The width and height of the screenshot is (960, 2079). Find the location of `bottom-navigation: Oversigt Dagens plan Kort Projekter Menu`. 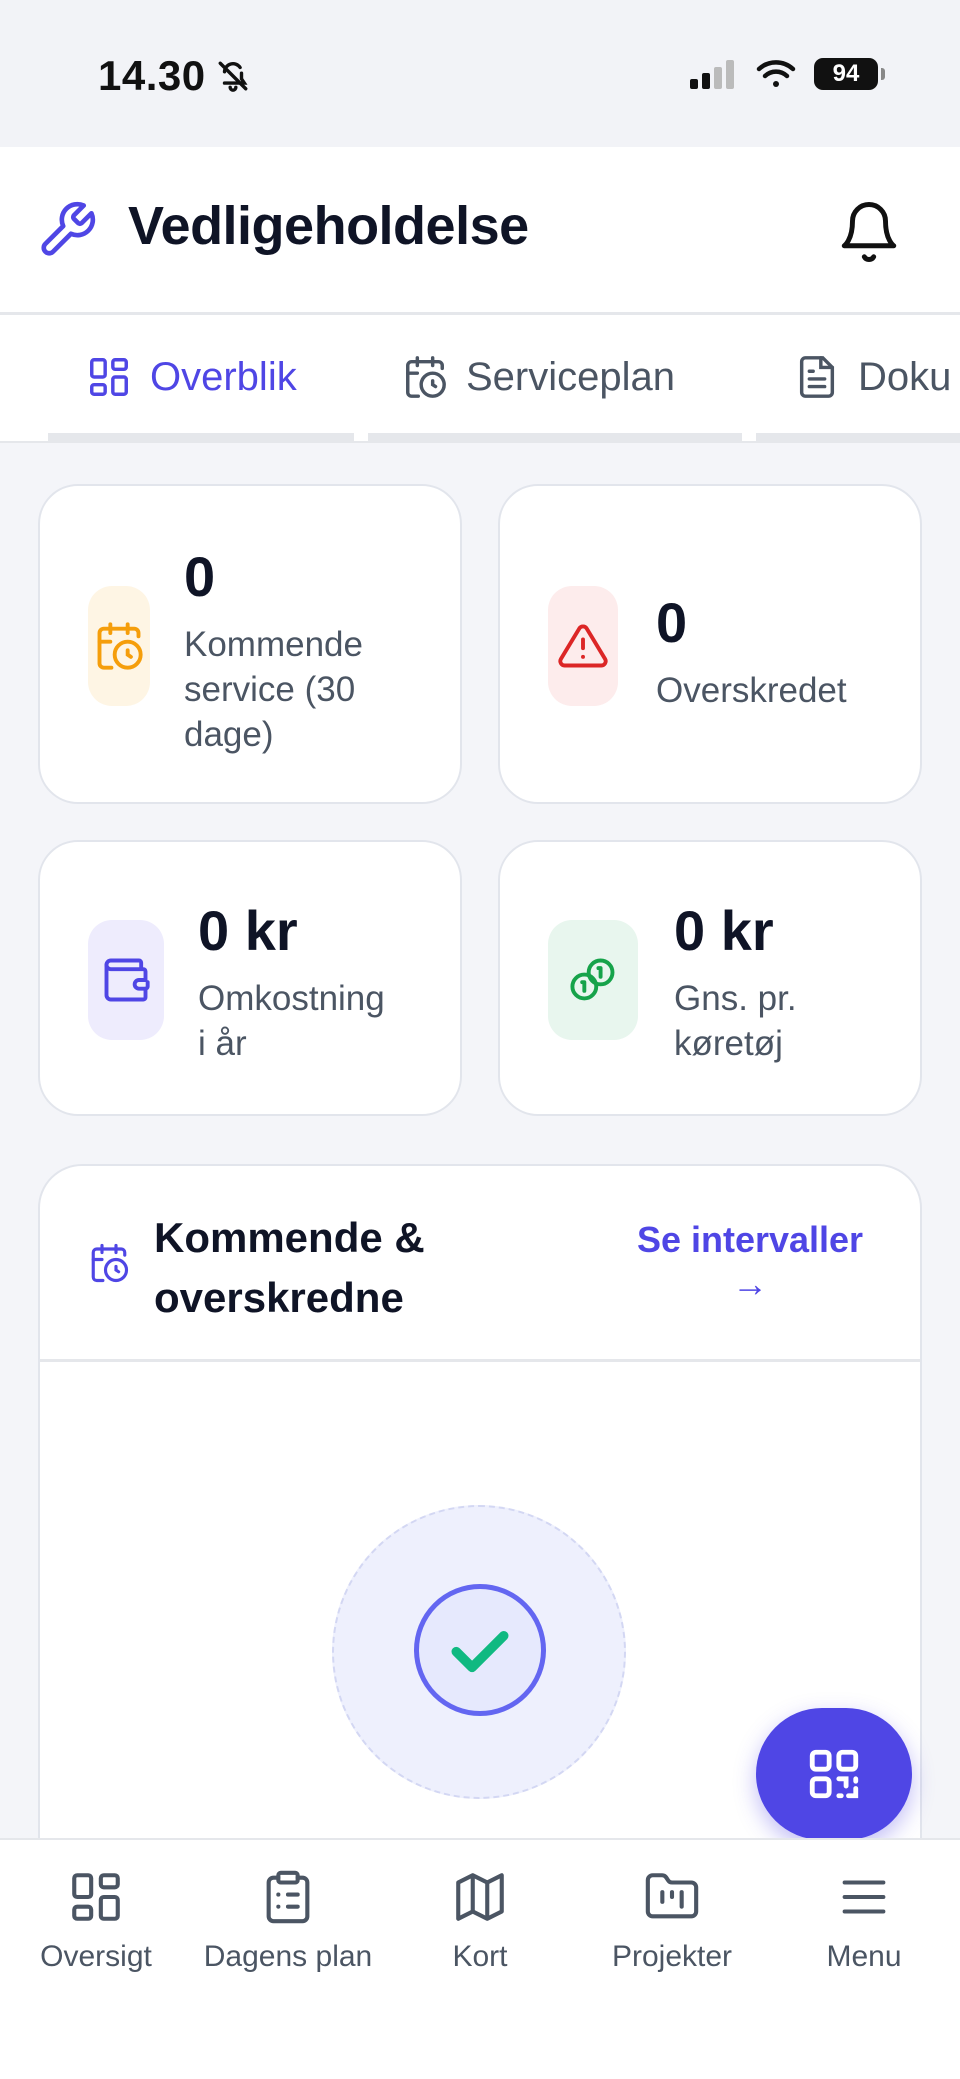

bottom-navigation: Oversigt Dagens plan Kort Projekter Menu is located at coordinates (480, 1958).